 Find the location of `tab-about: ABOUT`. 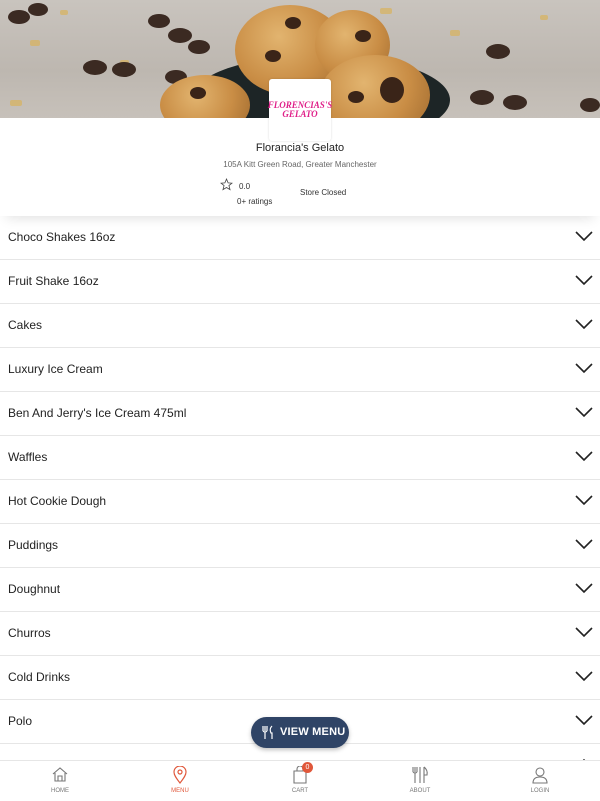

tab-about: ABOUT is located at coordinates (420, 781).